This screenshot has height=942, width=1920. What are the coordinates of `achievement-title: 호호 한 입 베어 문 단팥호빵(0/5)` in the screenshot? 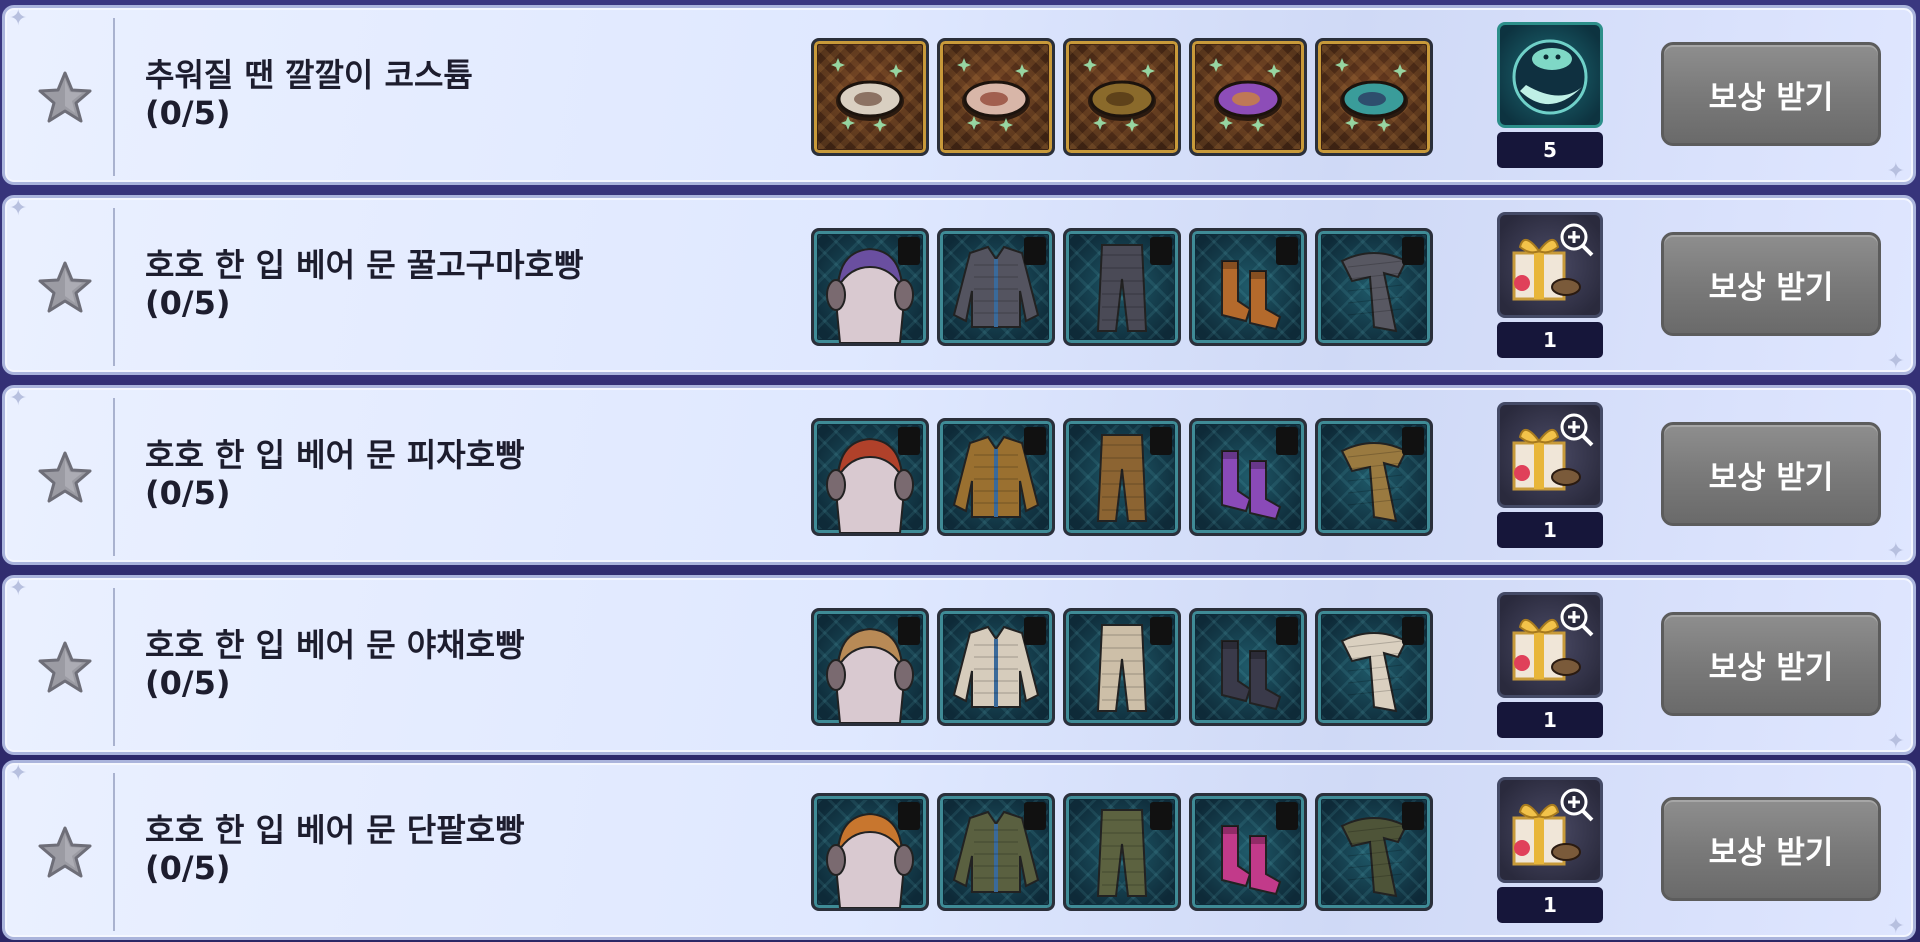 It's located at (335, 849).